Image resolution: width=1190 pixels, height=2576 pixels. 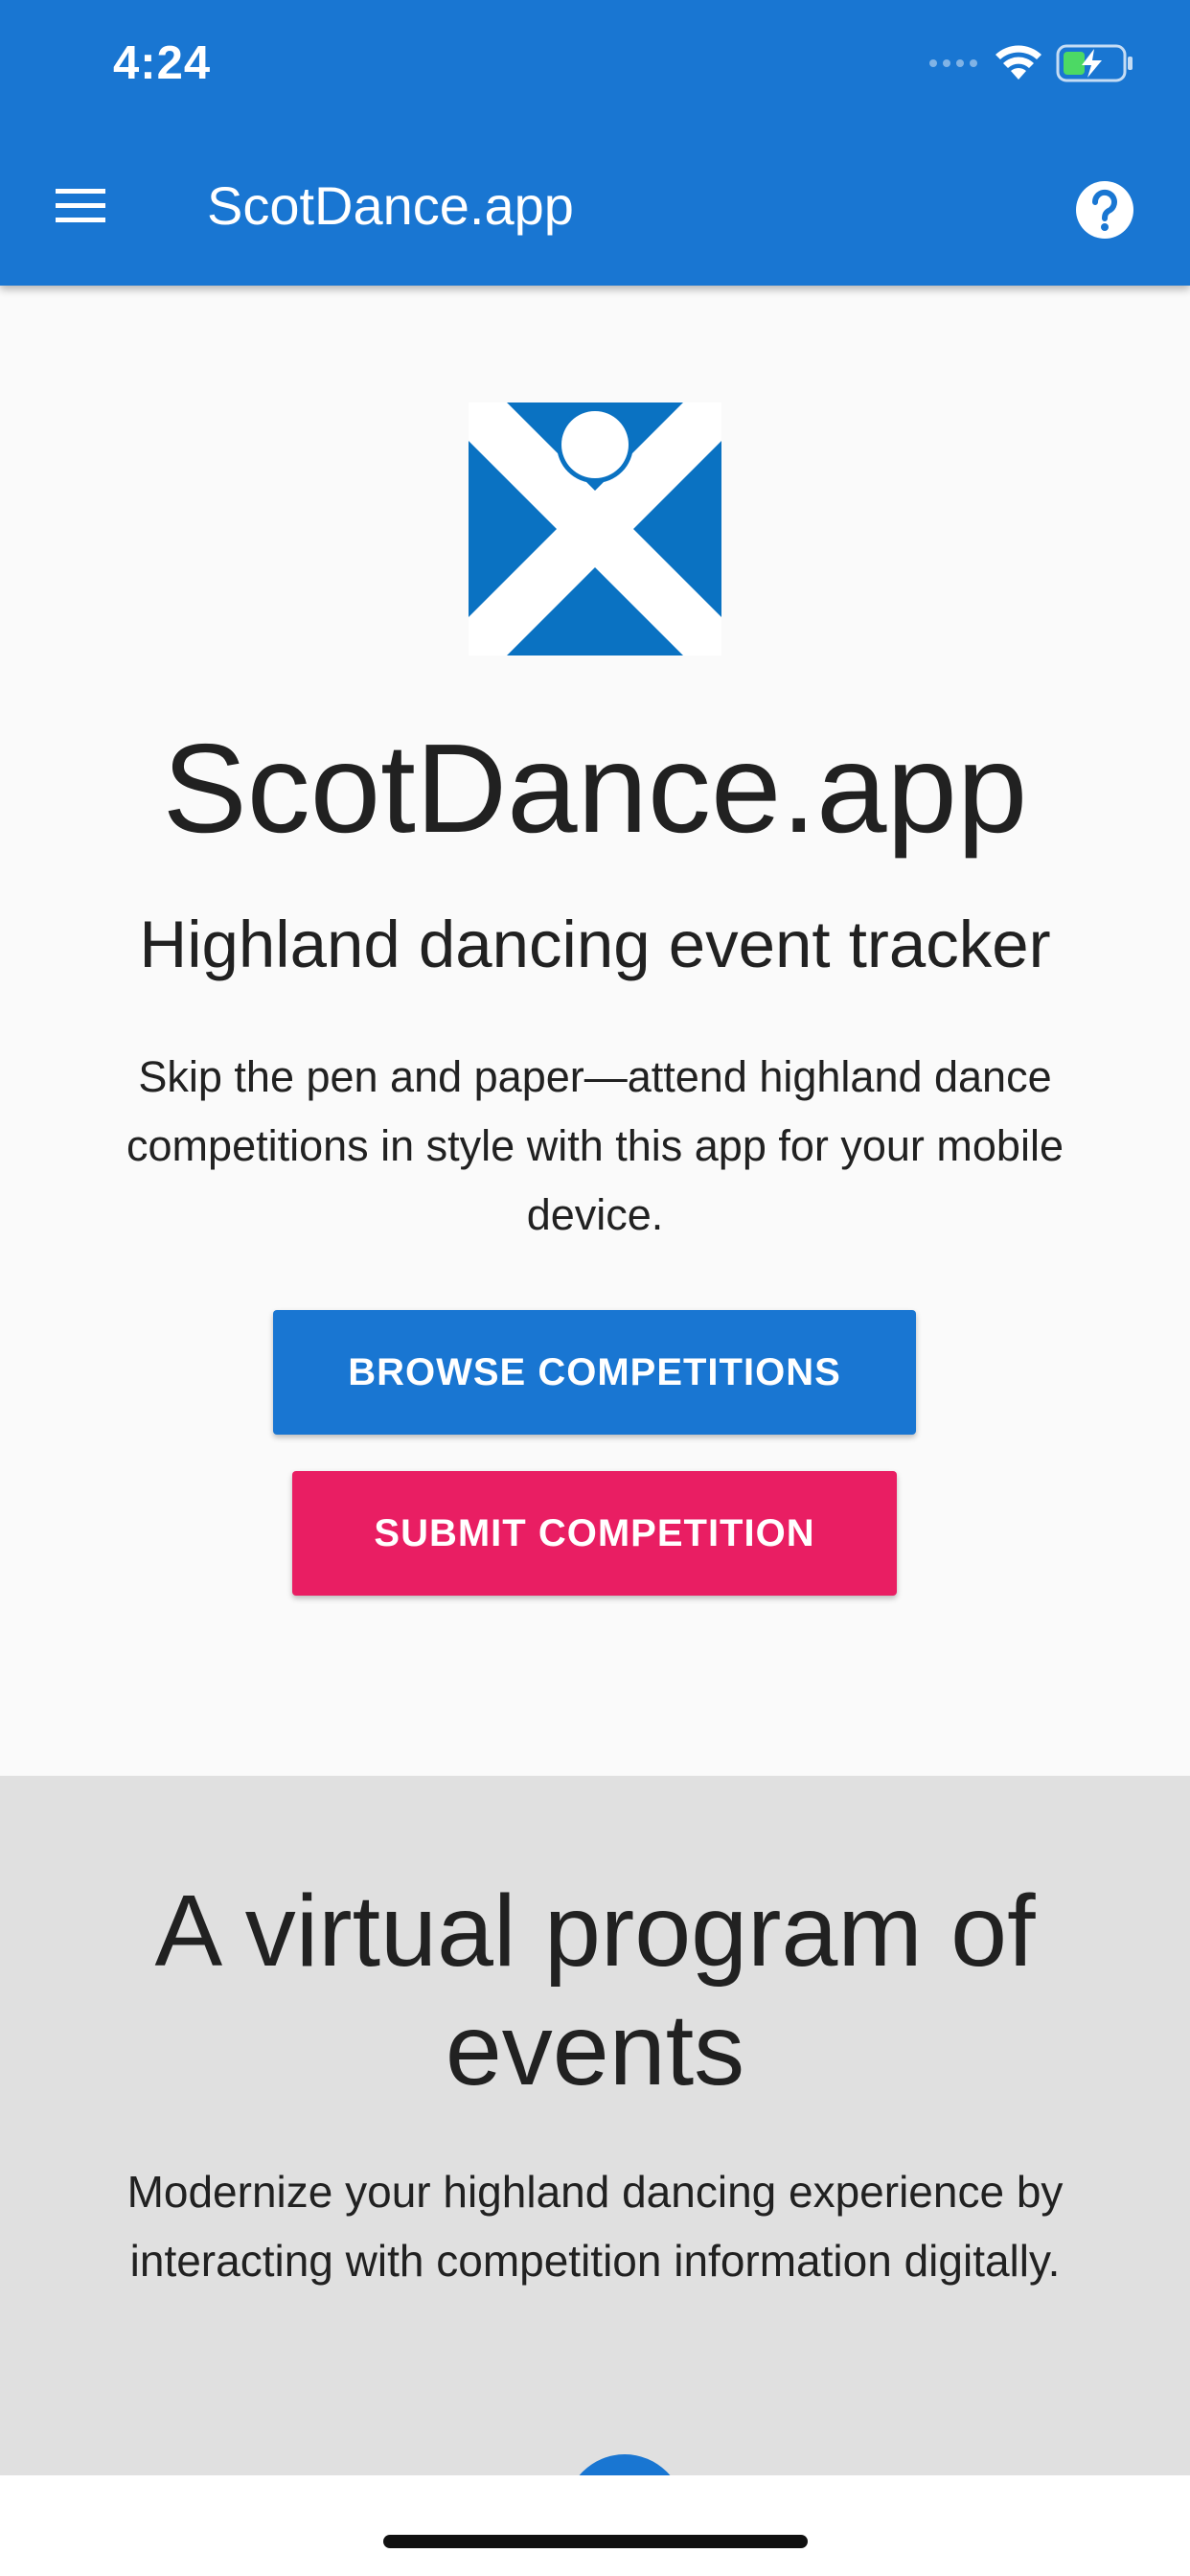 What do you see at coordinates (595, 143) in the screenshot?
I see `app-bar: 4:24 ScotDance.app` at bounding box center [595, 143].